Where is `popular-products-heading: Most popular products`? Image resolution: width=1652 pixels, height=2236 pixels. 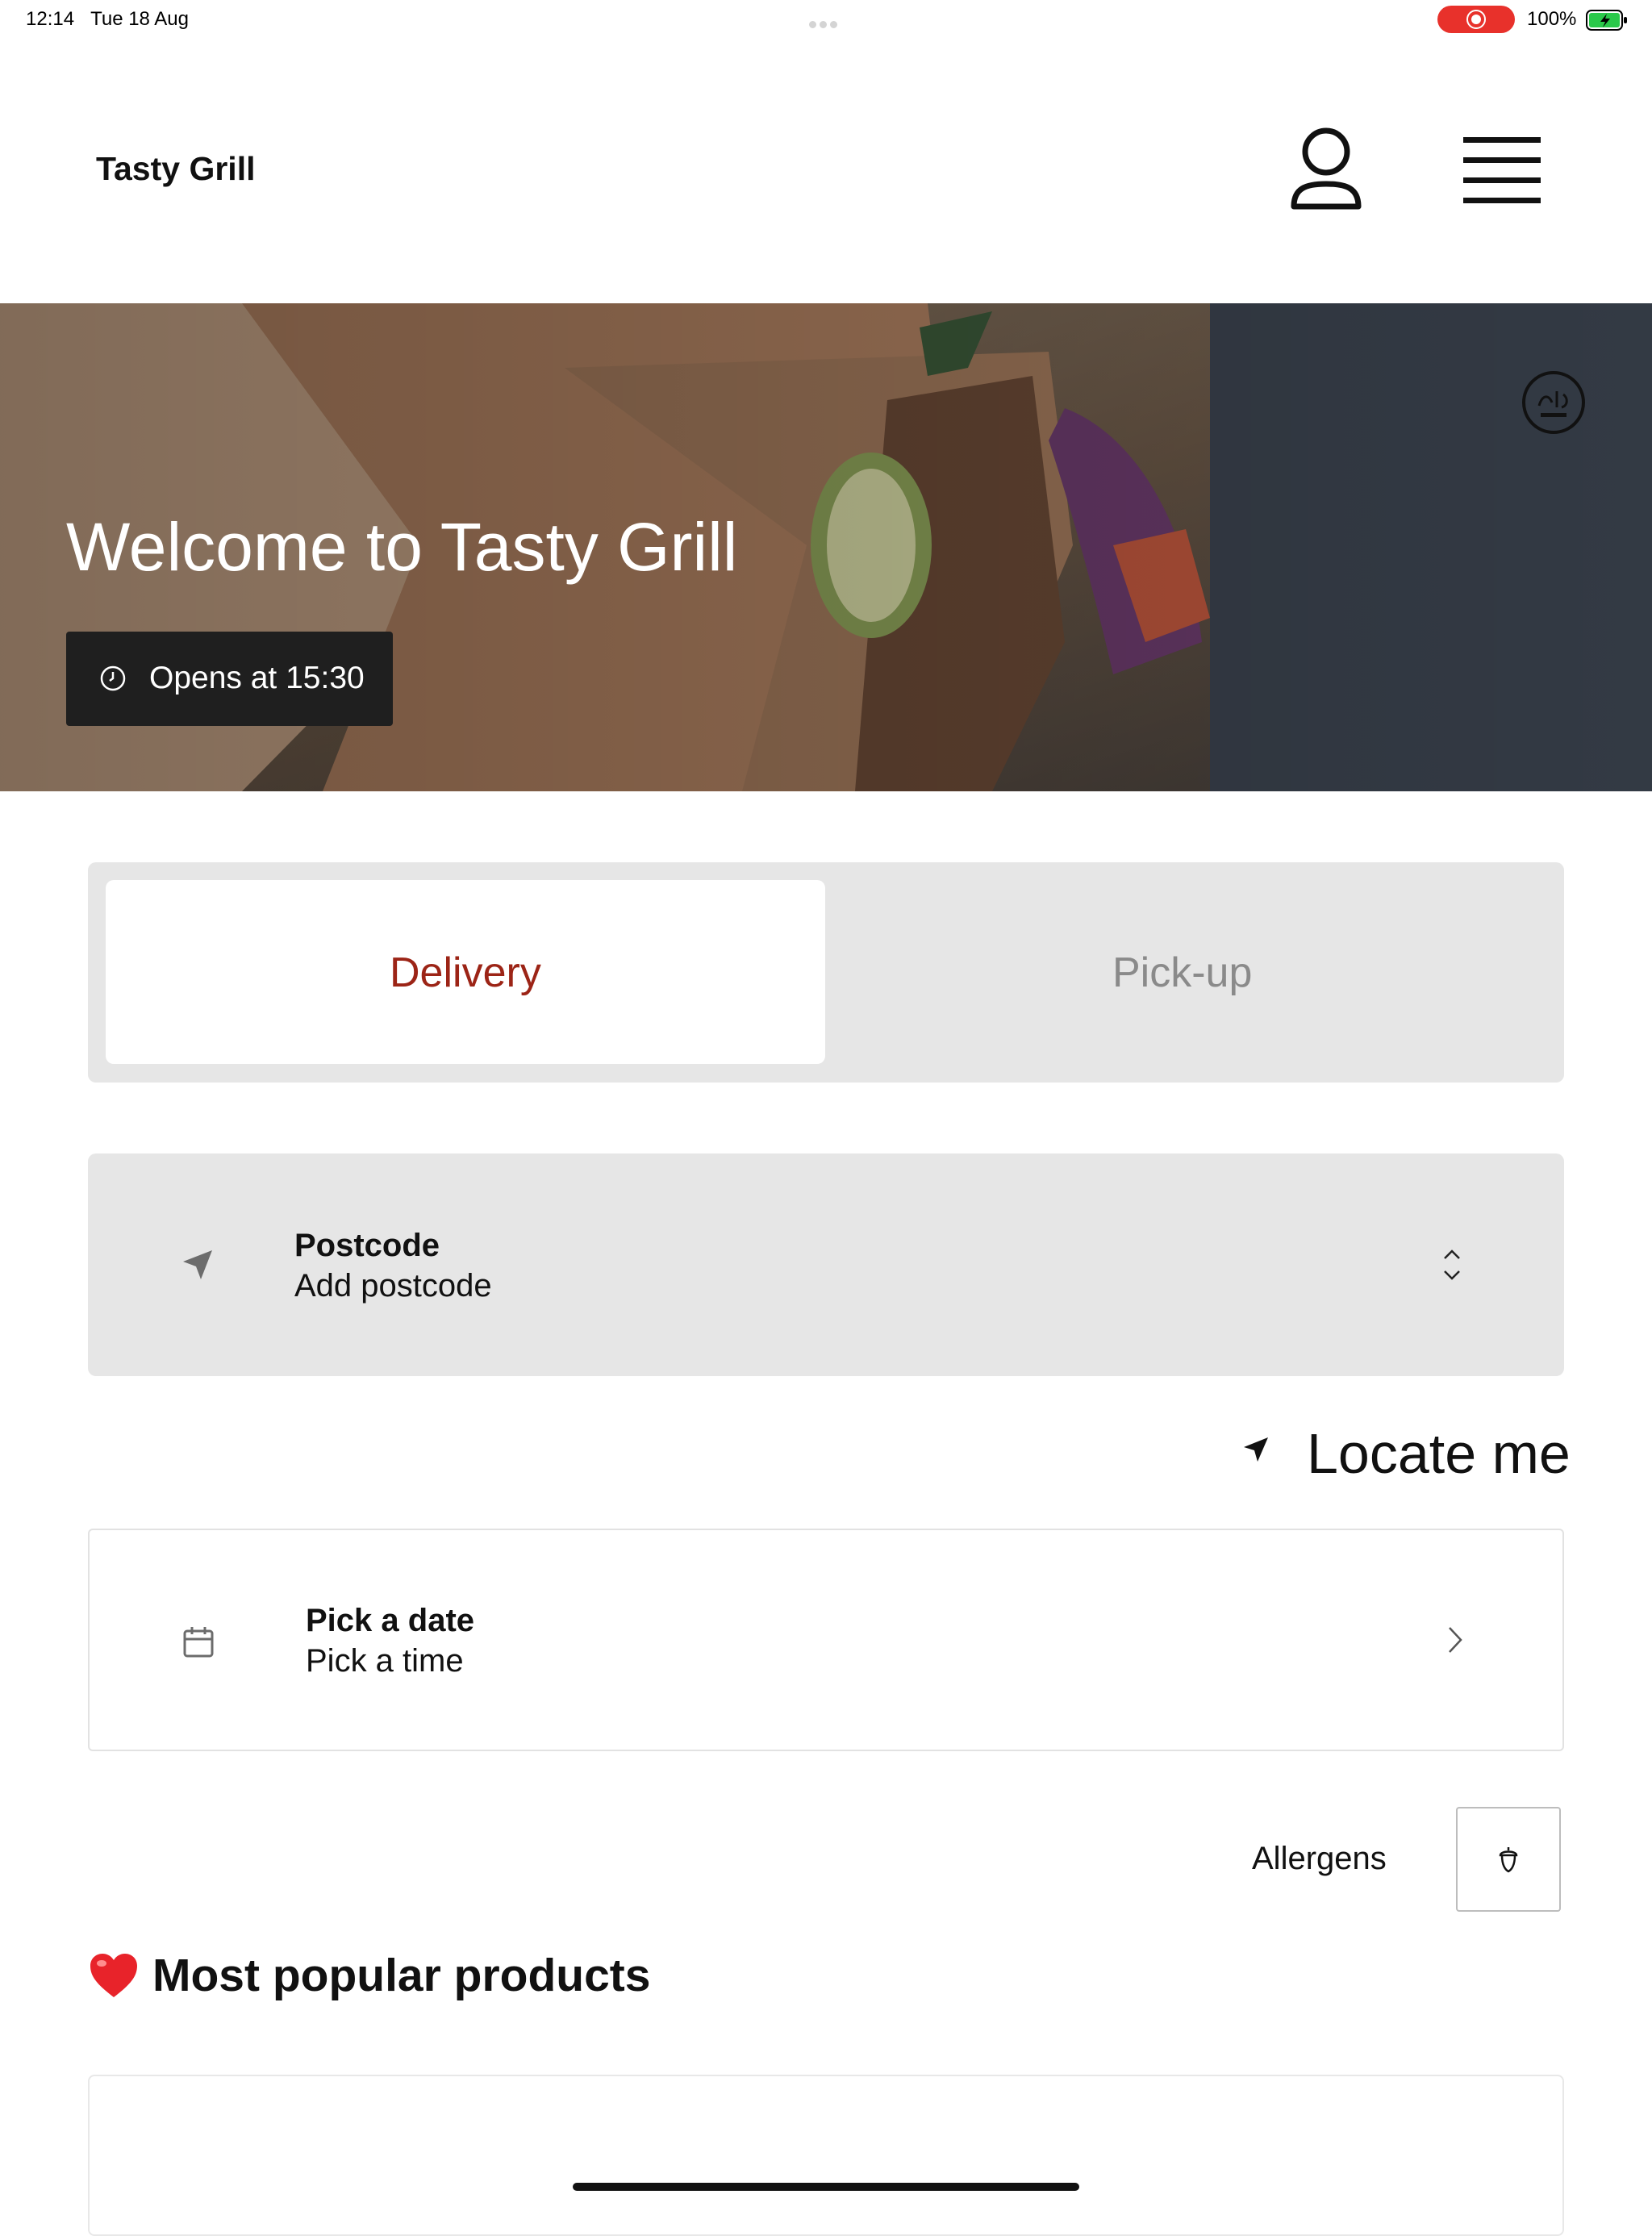
popular-products-heading: Most popular products is located at coordinates (401, 1975).